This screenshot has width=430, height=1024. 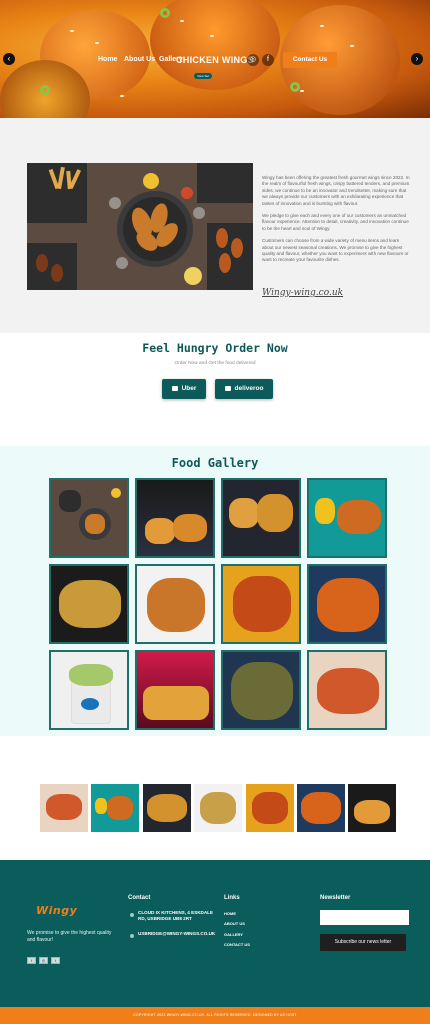 What do you see at coordinates (230, 913) in the screenshot?
I see `footer-link-home: HOME` at bounding box center [230, 913].